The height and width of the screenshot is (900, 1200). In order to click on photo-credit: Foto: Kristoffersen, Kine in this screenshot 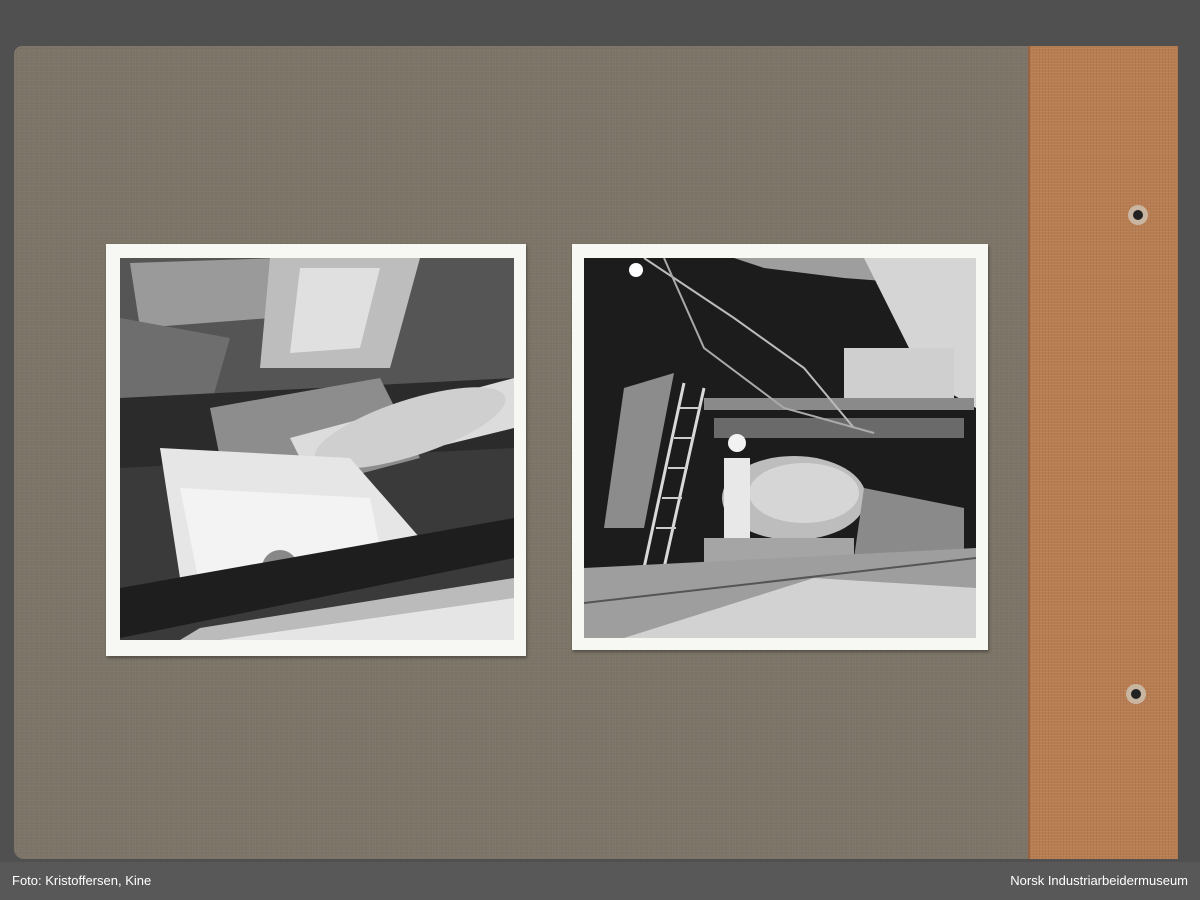, I will do `click(82, 880)`.